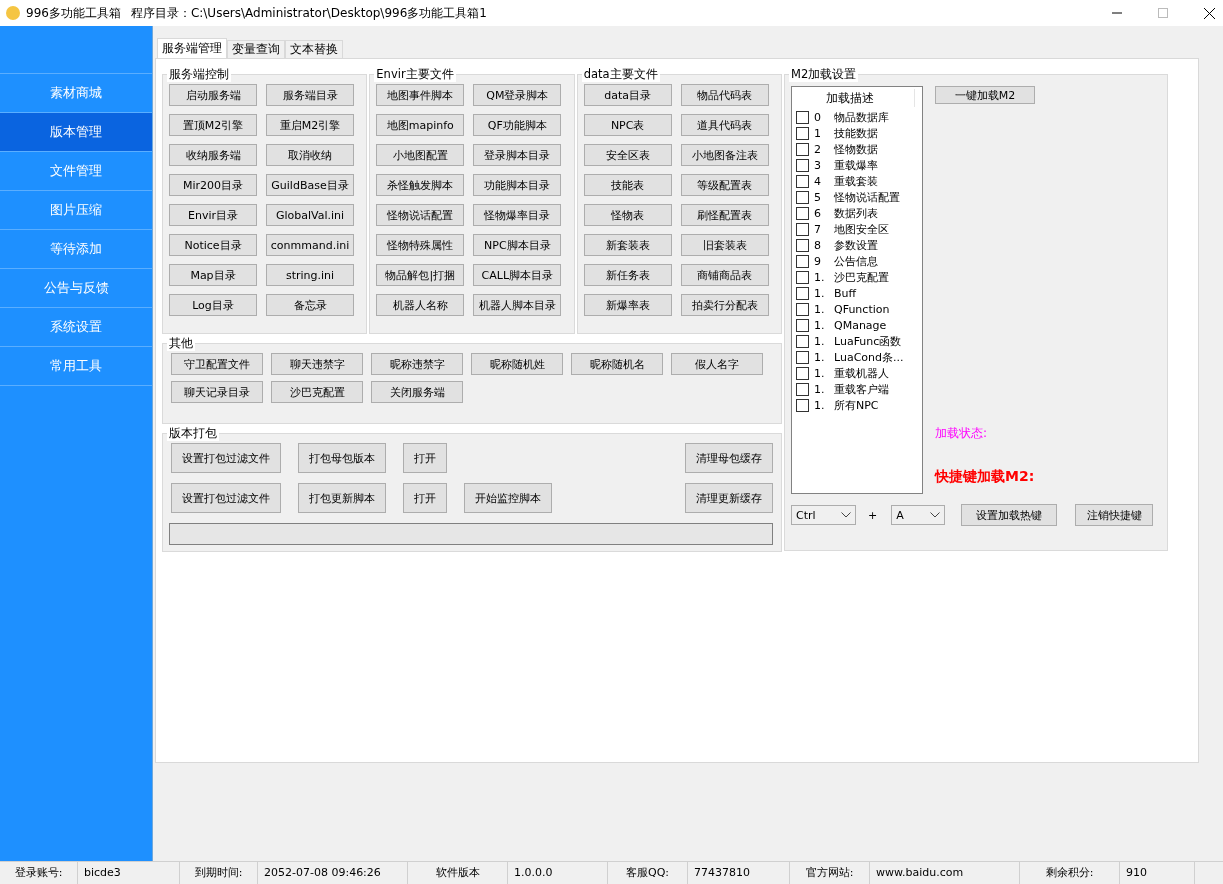 Image resolution: width=1223 pixels, height=884 pixels. What do you see at coordinates (217, 364) in the screenshot?
I see `button: 守卫配置文件` at bounding box center [217, 364].